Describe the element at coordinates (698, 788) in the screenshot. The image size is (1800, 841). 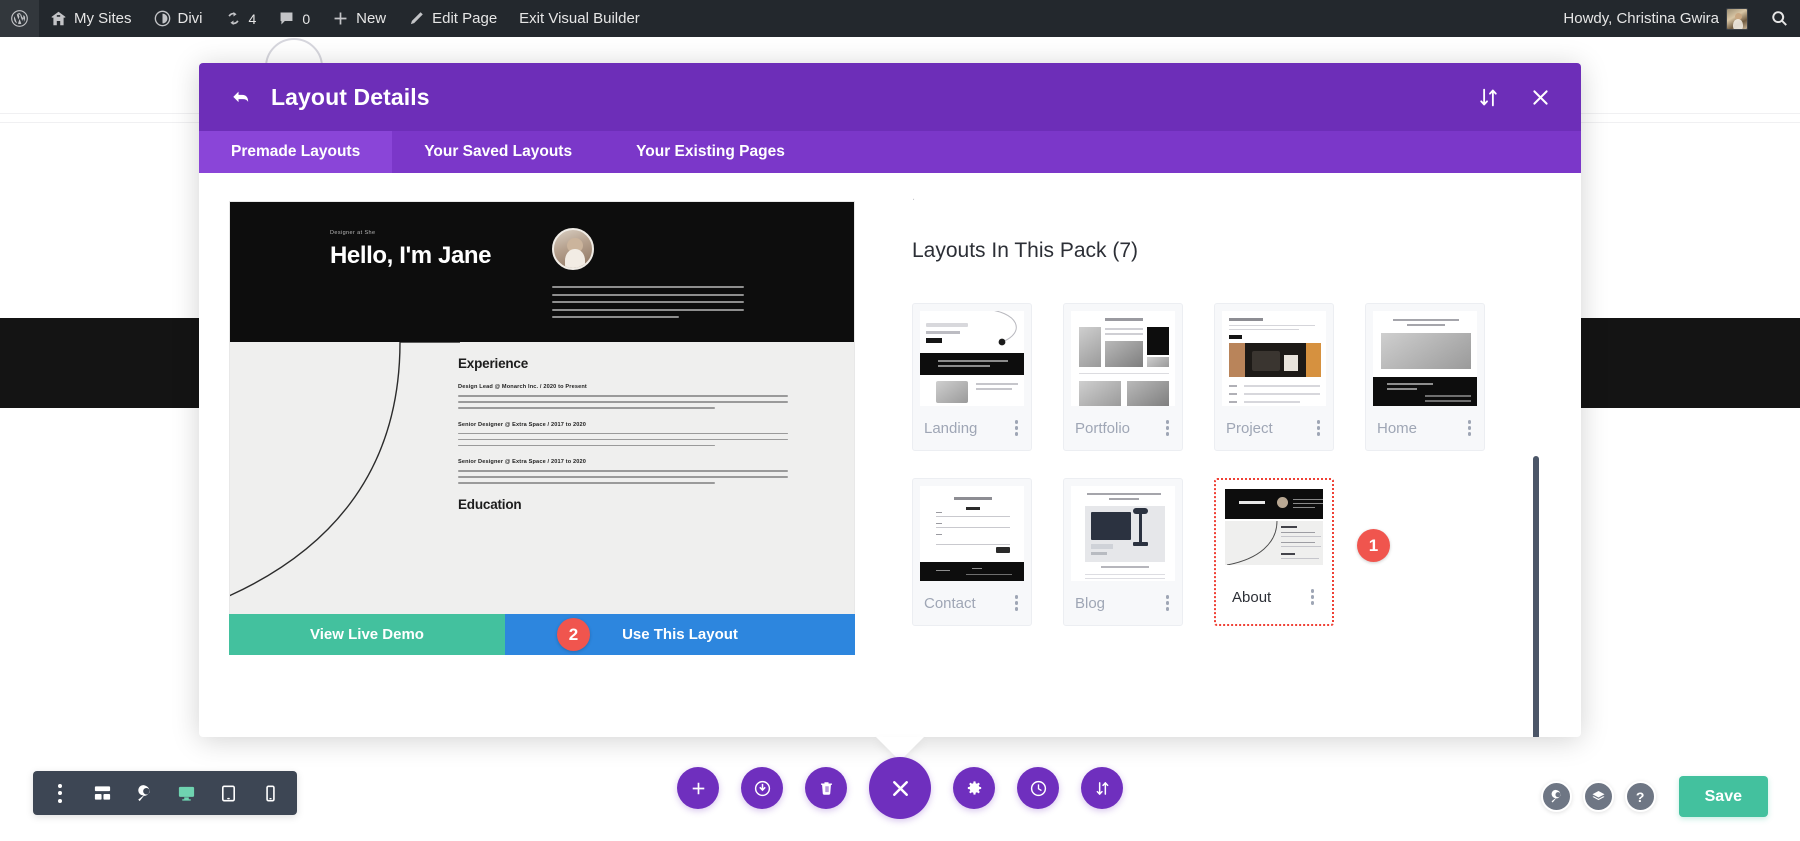
I see `add-section-icon` at that location.